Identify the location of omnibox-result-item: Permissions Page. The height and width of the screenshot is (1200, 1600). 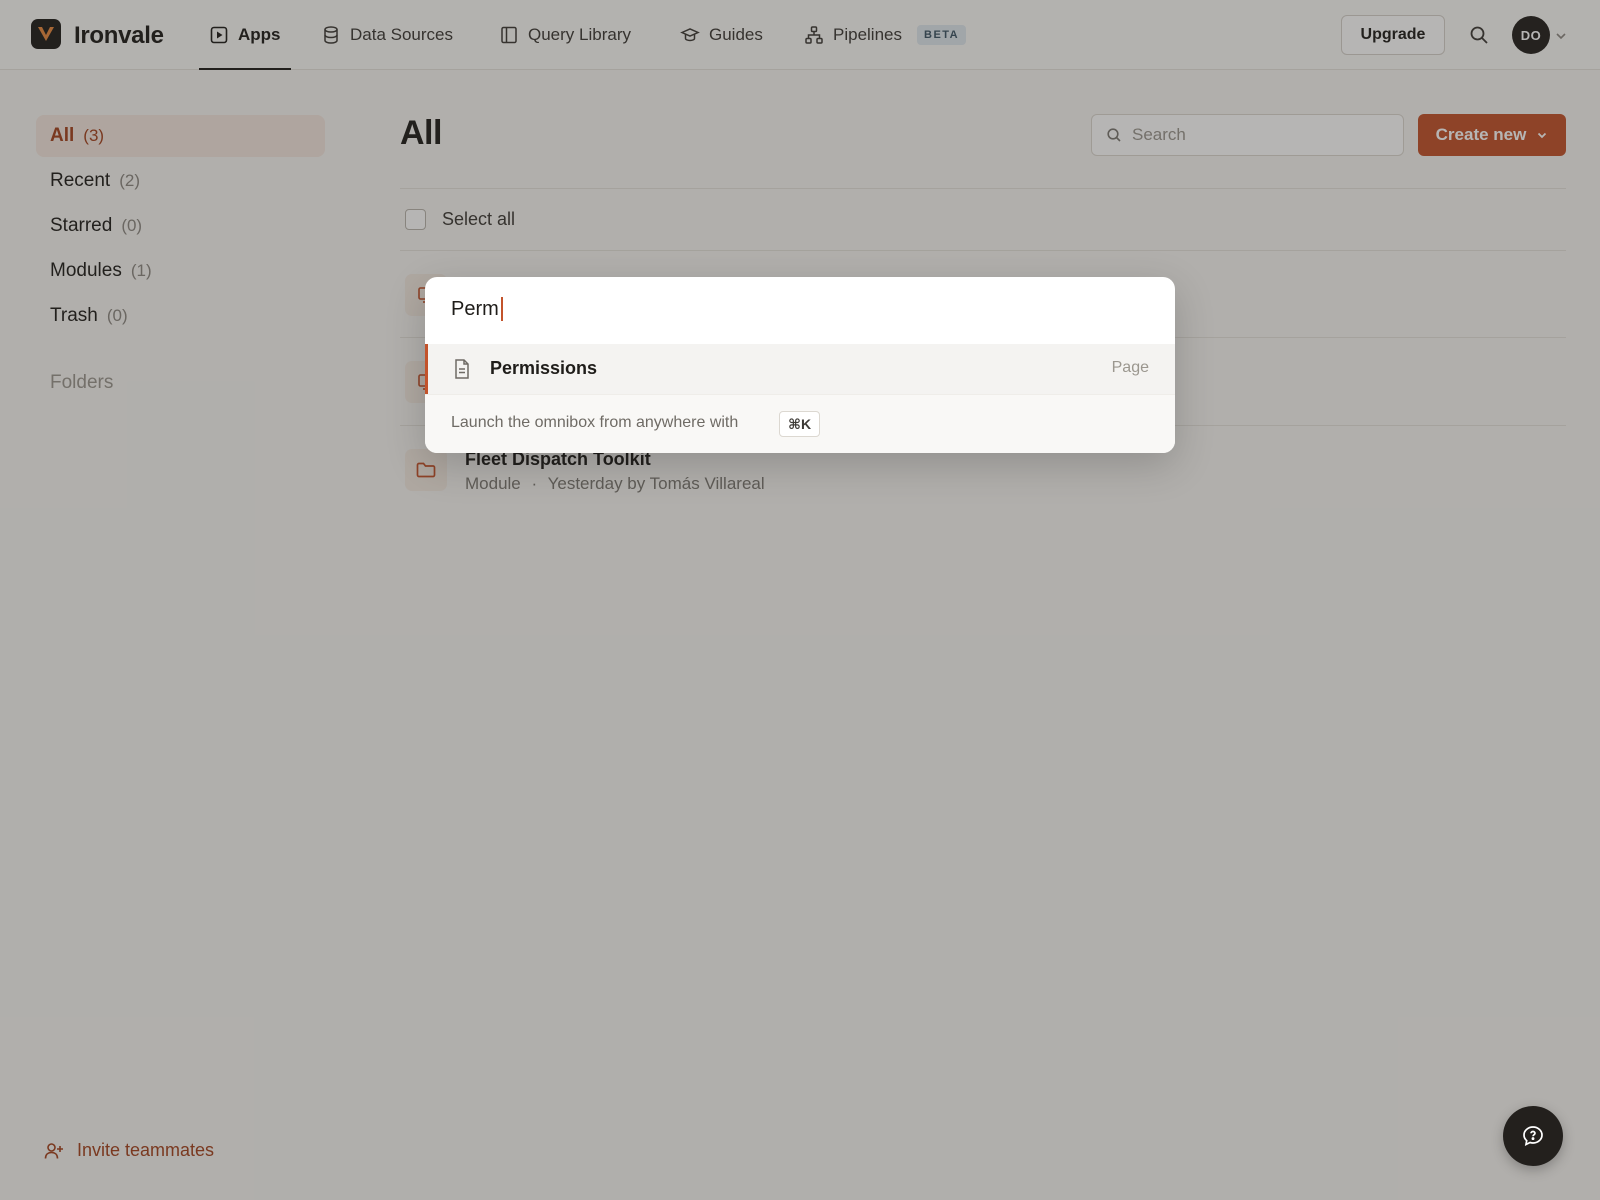
(800, 369).